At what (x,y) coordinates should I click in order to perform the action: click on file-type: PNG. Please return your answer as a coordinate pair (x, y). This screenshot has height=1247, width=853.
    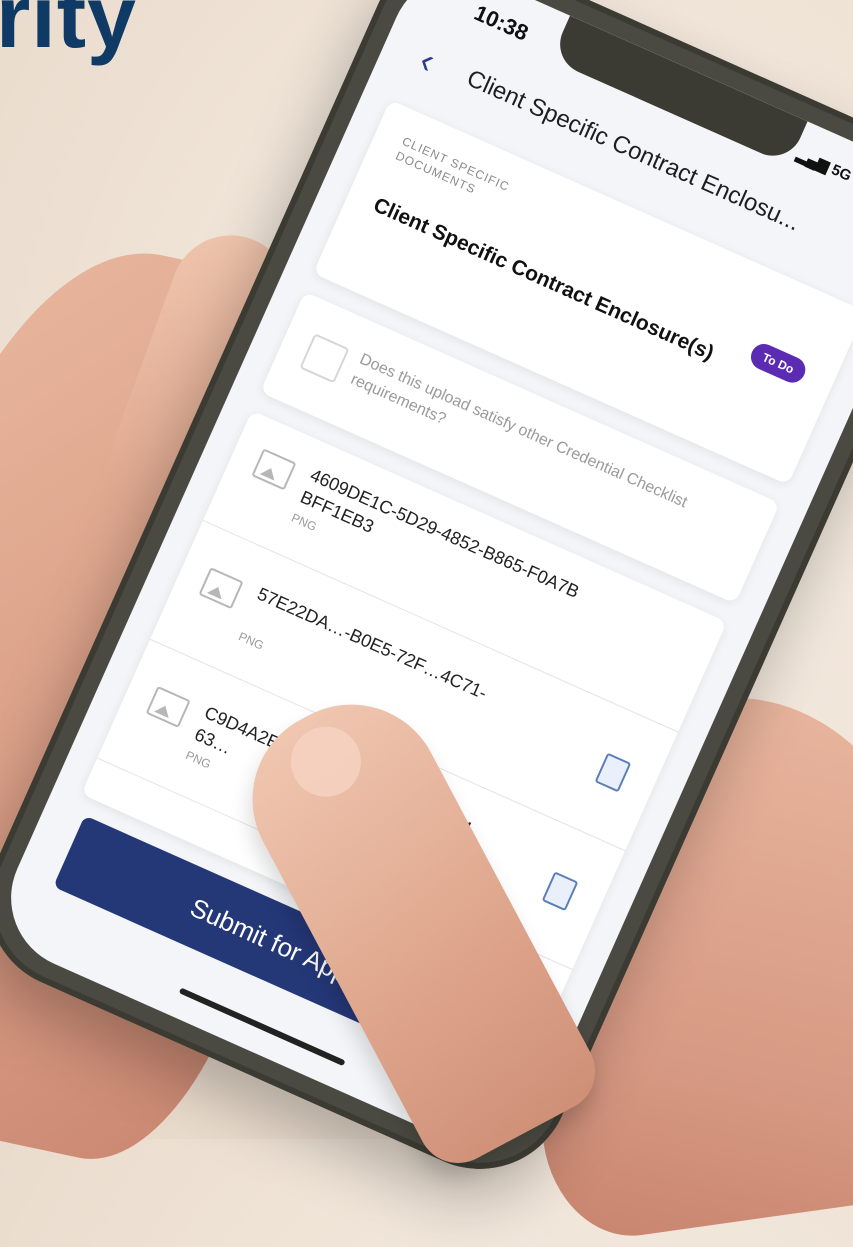
    Looking at the image, I should click on (251, 641).